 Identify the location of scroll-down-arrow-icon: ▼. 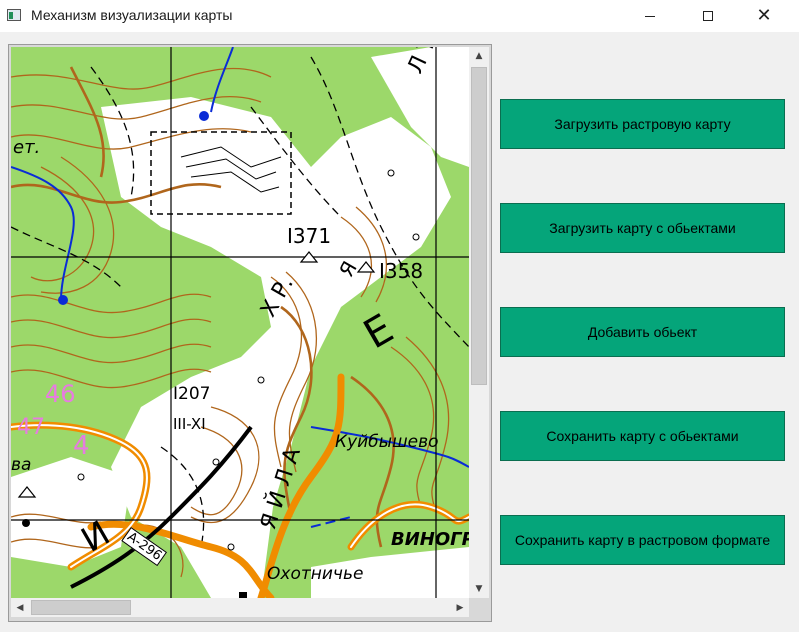
(479, 589).